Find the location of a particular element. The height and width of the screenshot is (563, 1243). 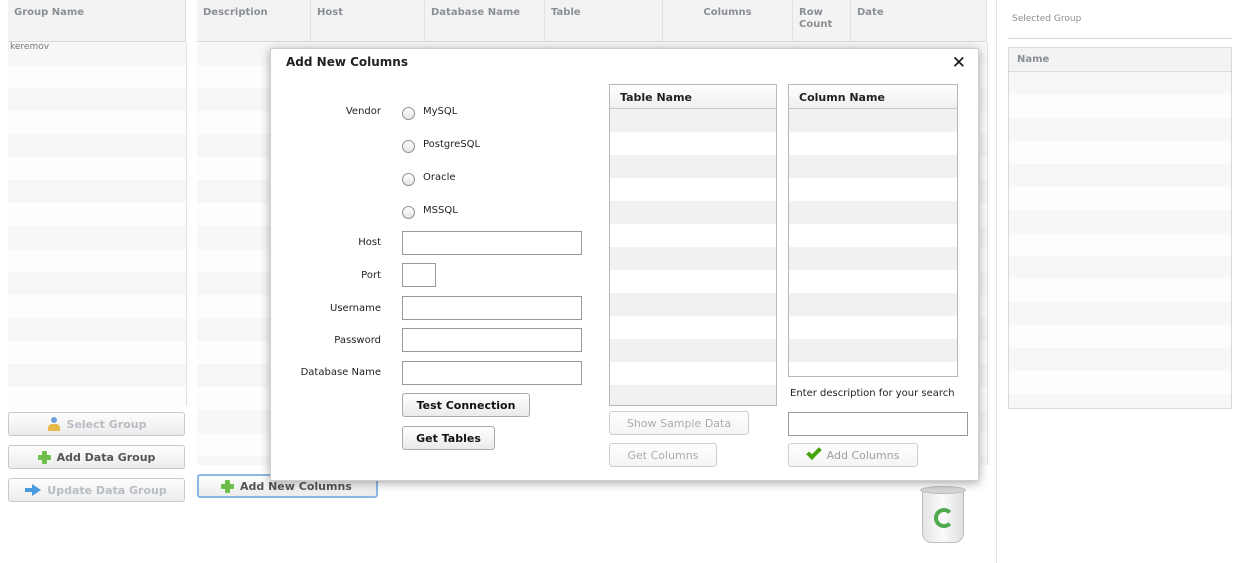

vendor-radio-oracle is located at coordinates (408, 179).